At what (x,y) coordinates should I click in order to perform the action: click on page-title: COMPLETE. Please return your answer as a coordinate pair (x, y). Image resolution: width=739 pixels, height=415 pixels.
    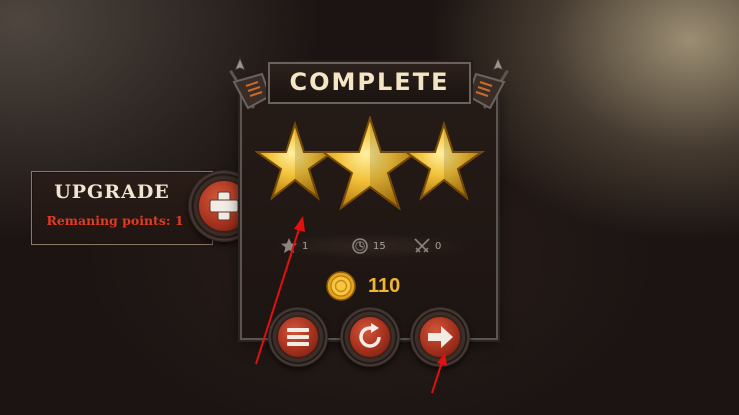
    Looking at the image, I should click on (369, 82).